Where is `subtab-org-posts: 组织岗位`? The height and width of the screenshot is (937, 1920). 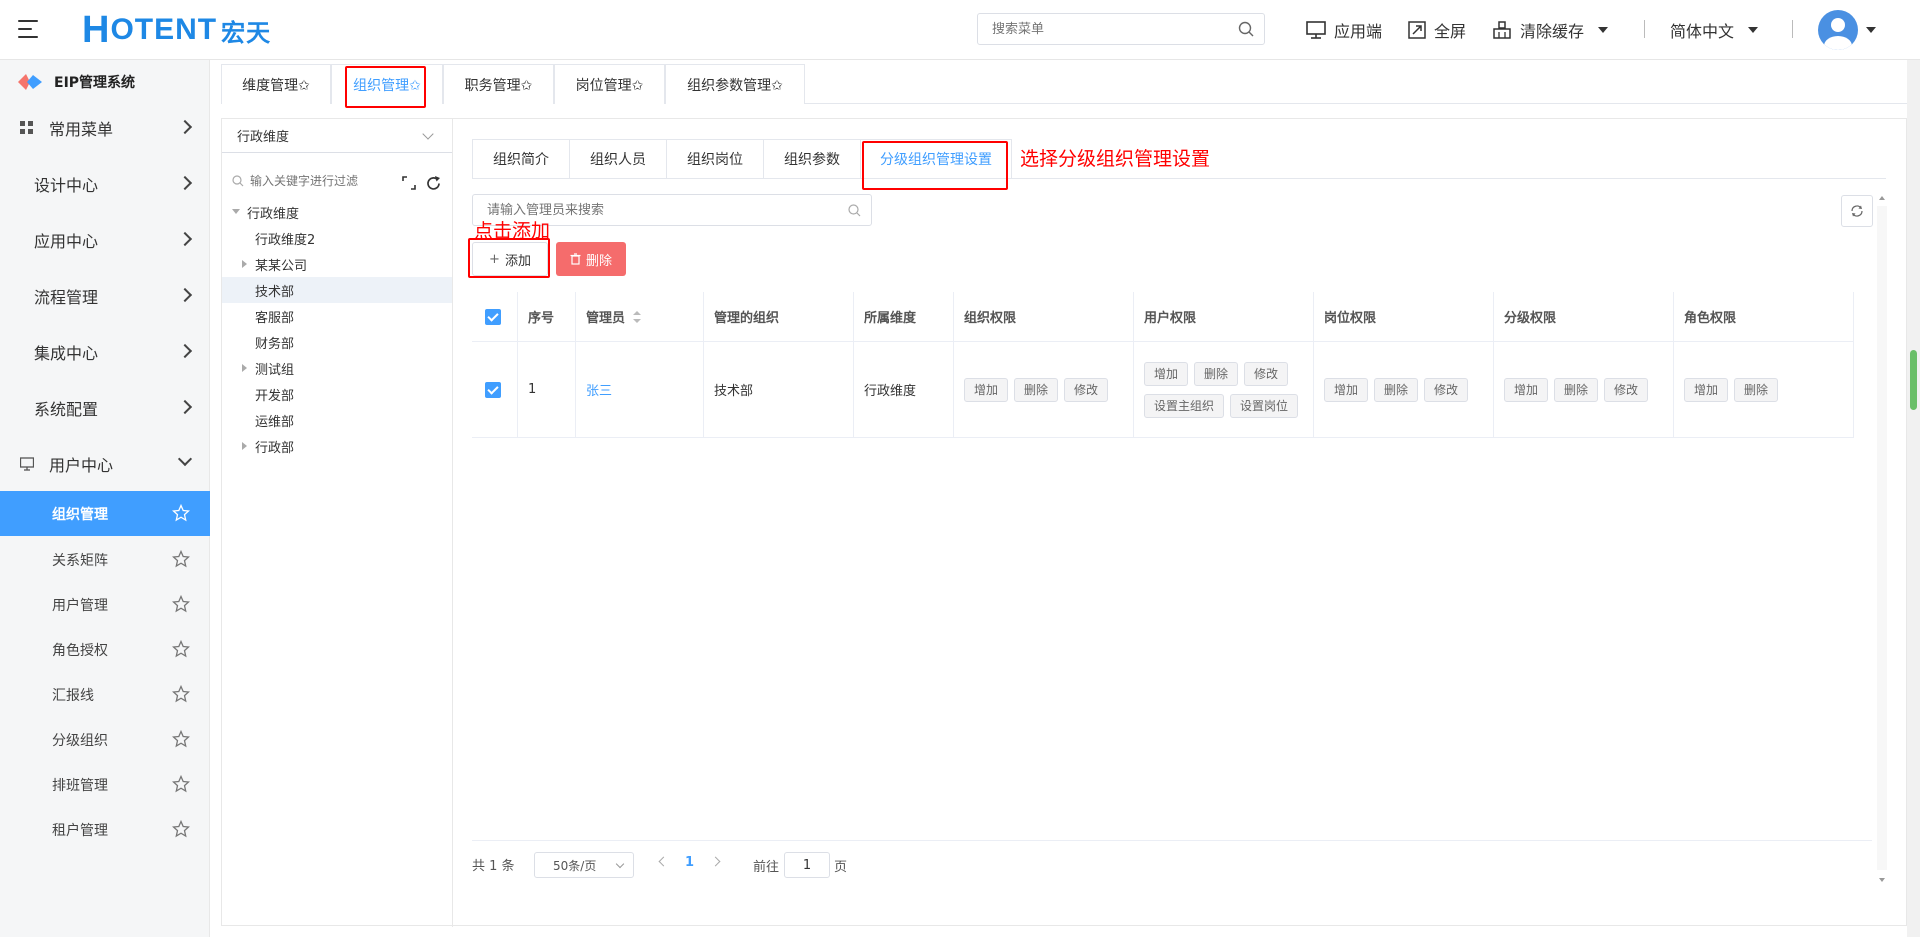 subtab-org-posts: 组织岗位 is located at coordinates (715, 159).